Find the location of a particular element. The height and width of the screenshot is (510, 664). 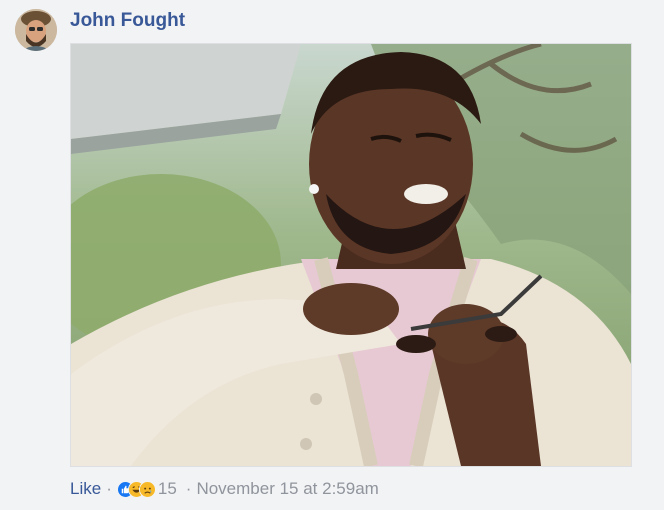

avatar is located at coordinates (36, 30).